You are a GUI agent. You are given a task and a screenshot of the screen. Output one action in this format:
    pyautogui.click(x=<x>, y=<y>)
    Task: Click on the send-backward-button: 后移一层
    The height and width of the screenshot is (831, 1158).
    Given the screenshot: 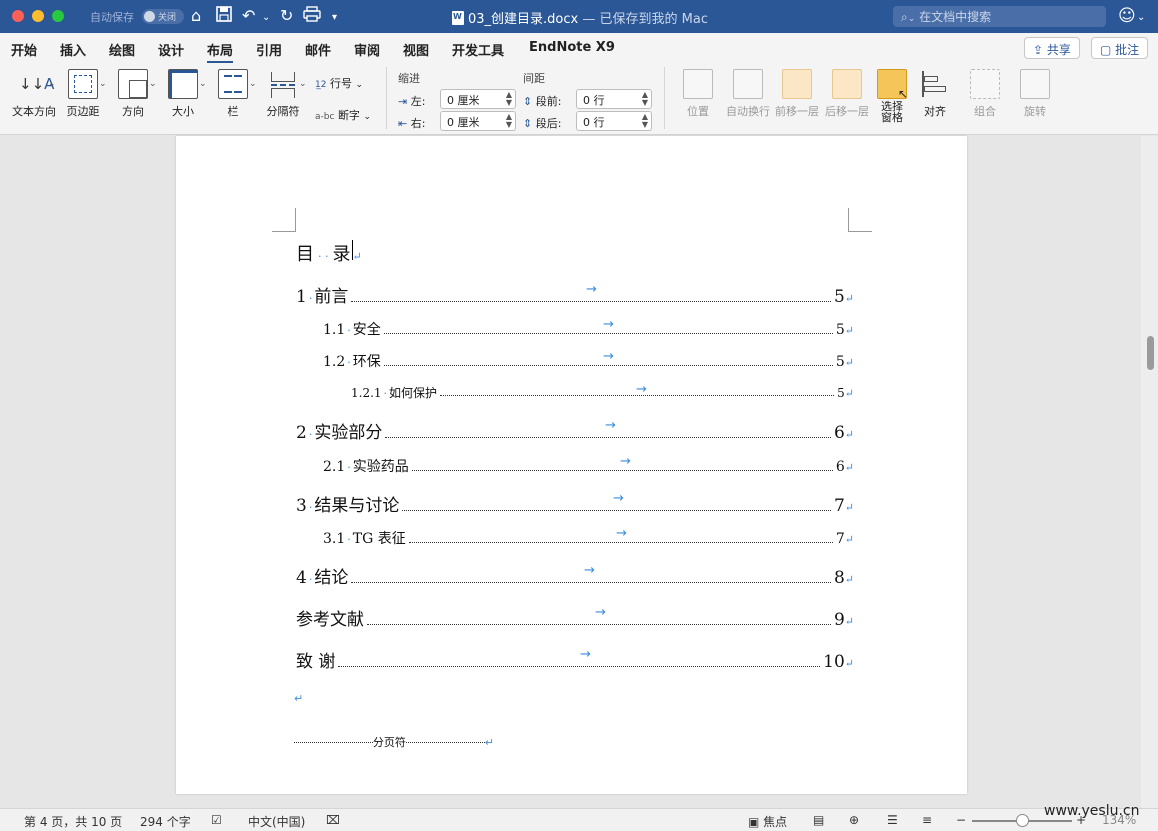 What is the action you would take?
    pyautogui.click(x=847, y=94)
    